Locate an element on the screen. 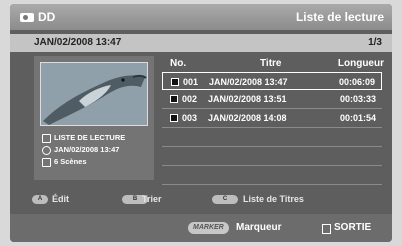 The width and height of the screenshot is (402, 246). preview-thumbnail is located at coordinates (94, 94).